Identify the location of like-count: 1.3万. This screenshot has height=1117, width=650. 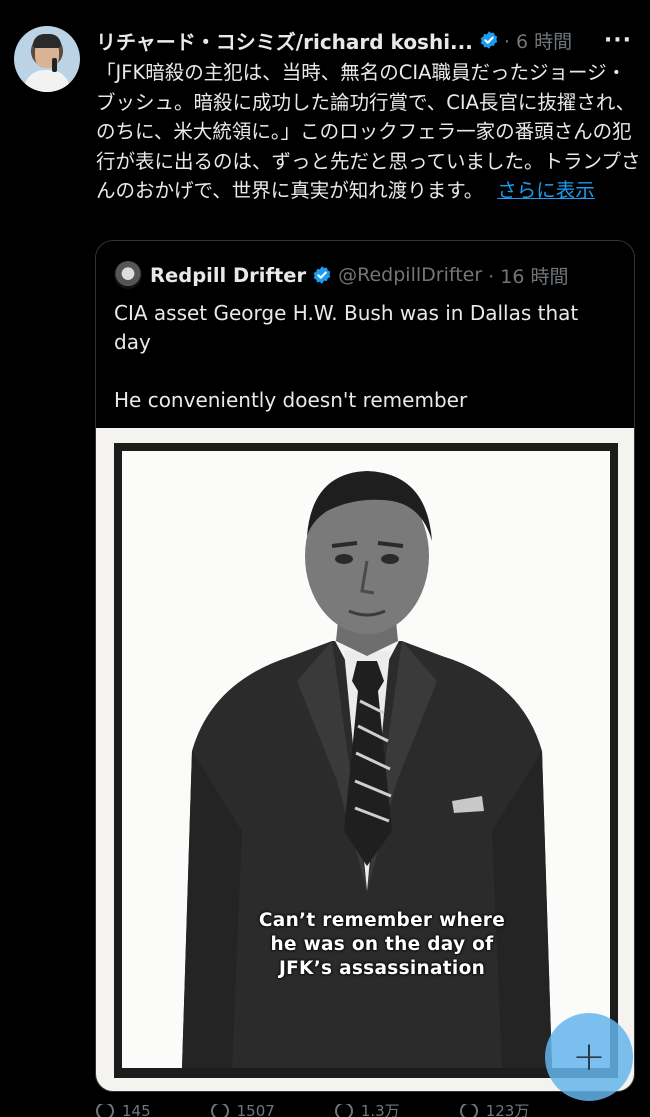
(380, 1110).